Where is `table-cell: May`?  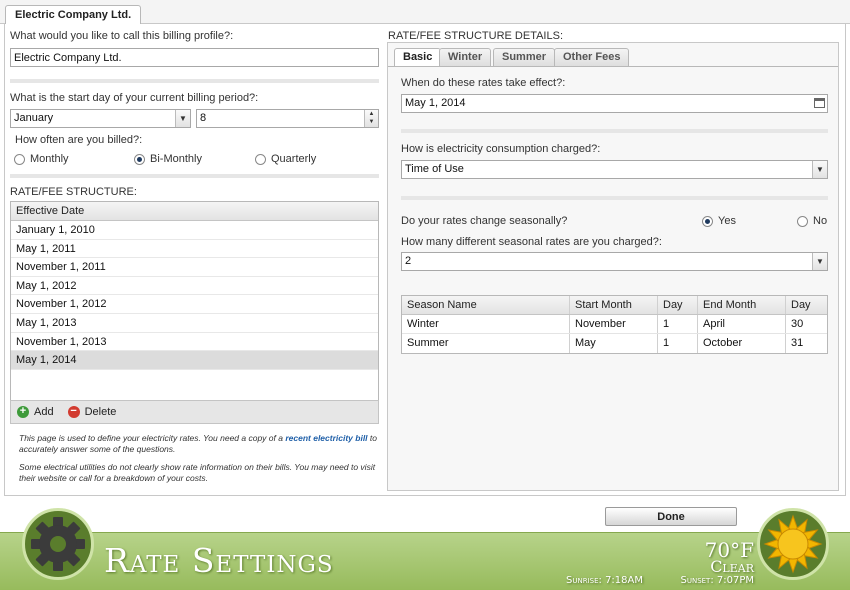
table-cell: May is located at coordinates (614, 343).